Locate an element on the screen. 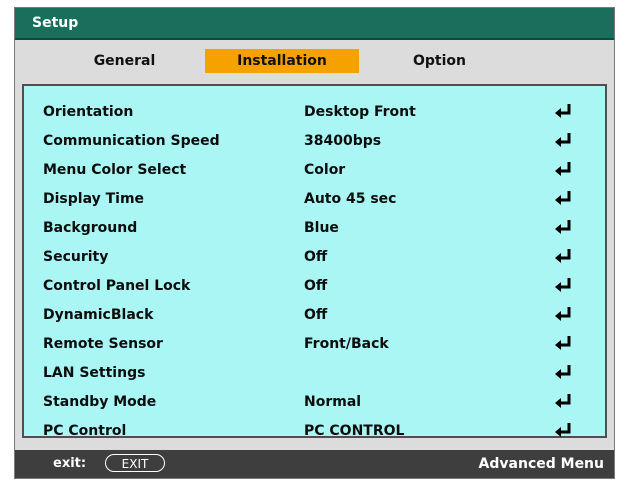 This screenshot has height=485, width=626. tab-installation: Installation is located at coordinates (282, 61).